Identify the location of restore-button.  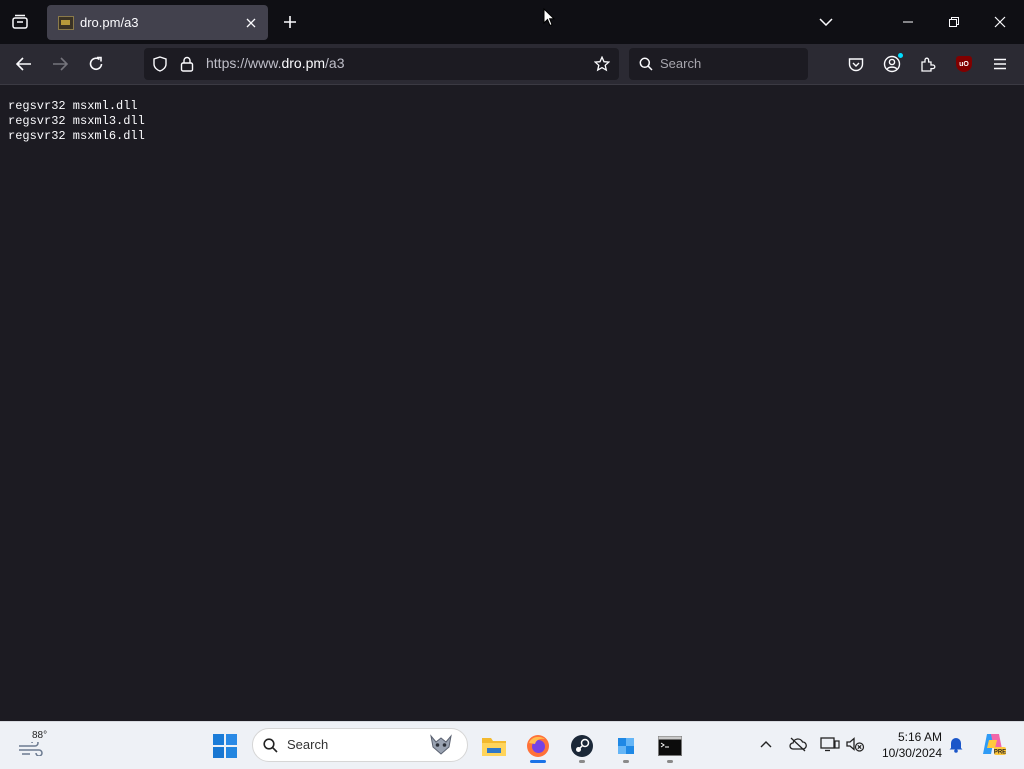
(954, 22).